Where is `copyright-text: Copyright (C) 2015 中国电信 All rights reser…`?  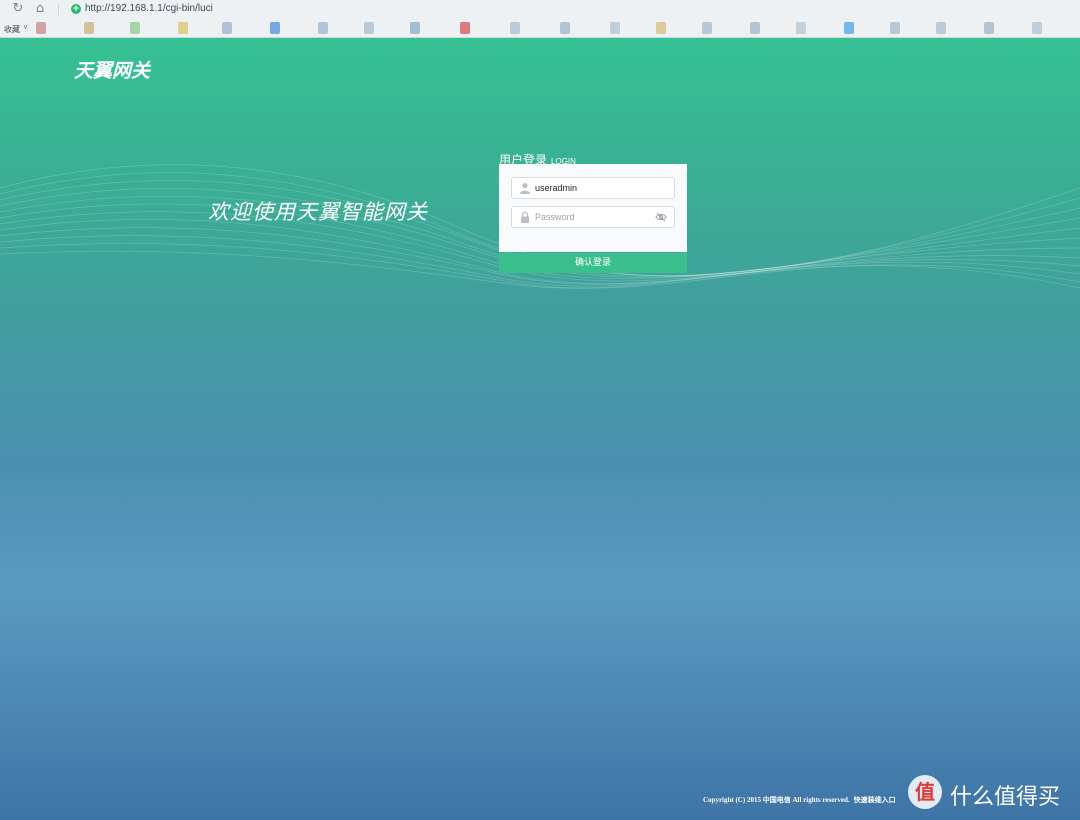
copyright-text: Copyright (C) 2015 中国电信 All rights reser… is located at coordinates (776, 800).